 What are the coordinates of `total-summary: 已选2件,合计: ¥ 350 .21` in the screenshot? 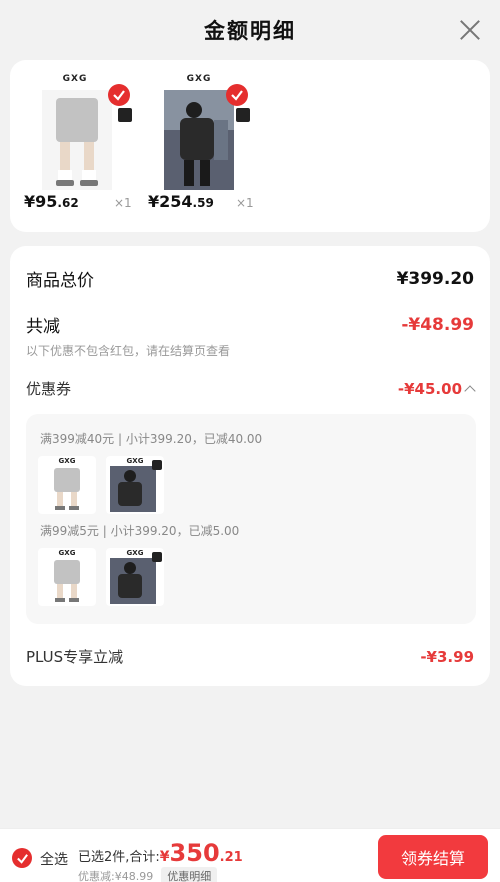 It's located at (160, 853).